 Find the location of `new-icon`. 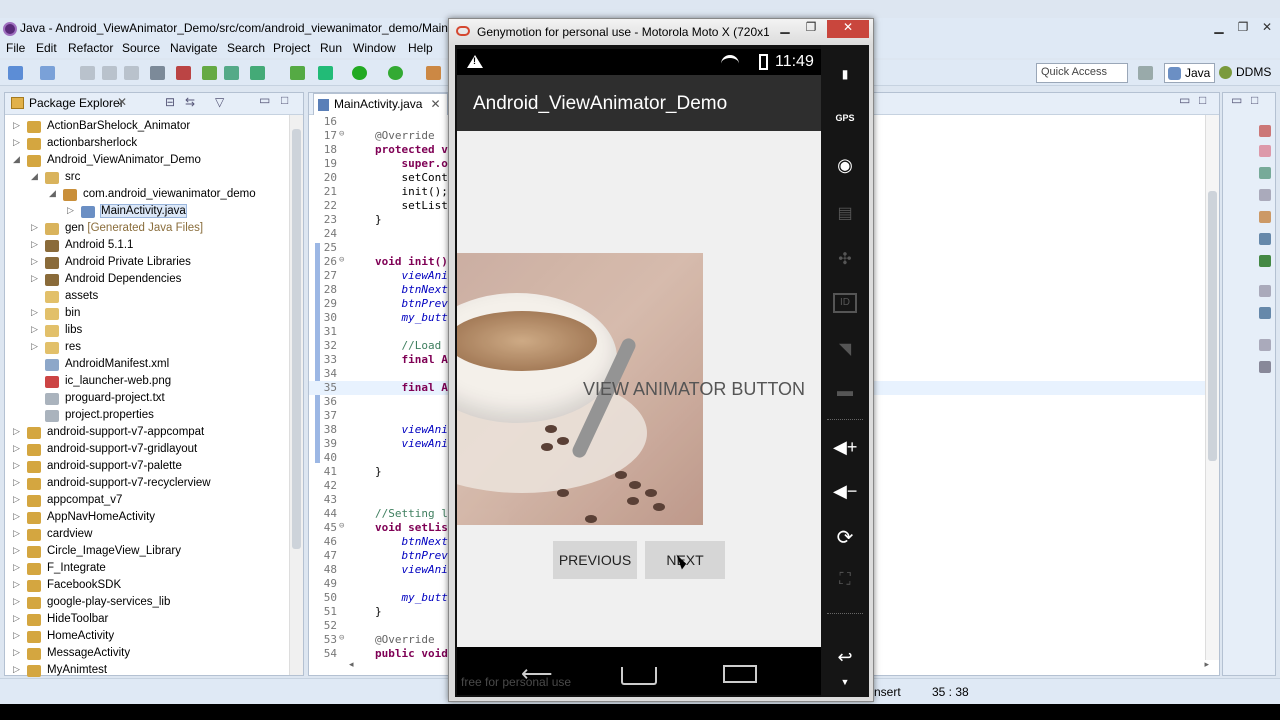

new-icon is located at coordinates (15, 73).